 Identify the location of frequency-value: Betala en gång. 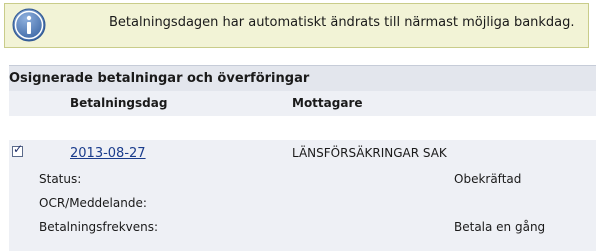
(500, 227).